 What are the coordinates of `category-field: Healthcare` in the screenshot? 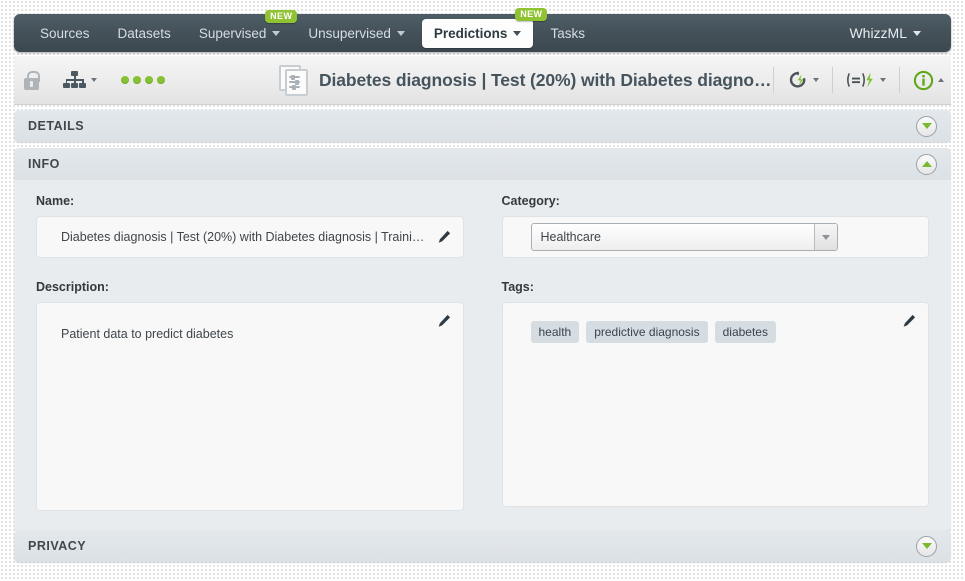 It's located at (715, 237).